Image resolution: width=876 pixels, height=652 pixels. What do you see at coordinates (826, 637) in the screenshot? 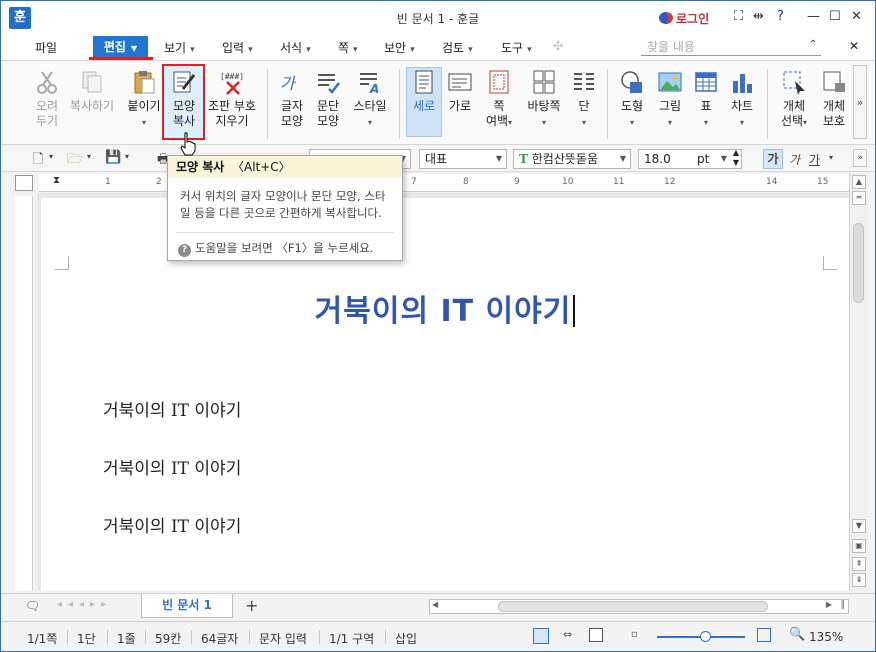
I see `zoom-level: 135%` at bounding box center [826, 637].